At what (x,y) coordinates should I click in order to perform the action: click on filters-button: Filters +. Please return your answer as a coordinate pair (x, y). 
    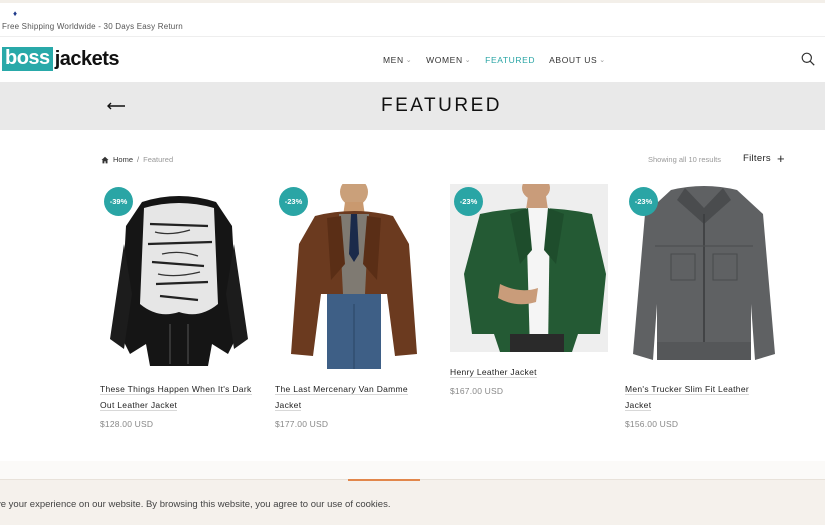
    Looking at the image, I should click on (764, 158).